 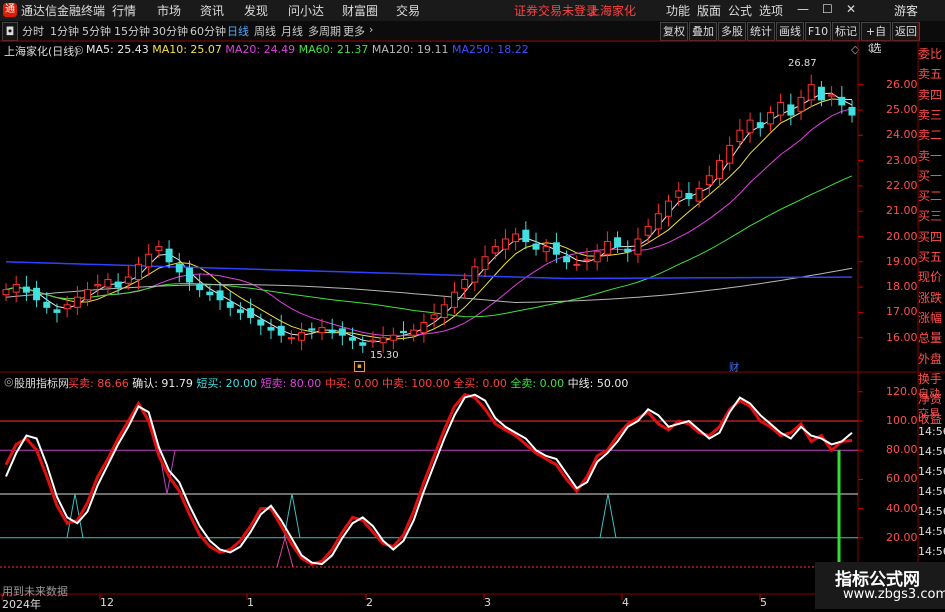 What do you see at coordinates (930, 114) in the screenshot?
I see `quote-field-label: 卖三` at bounding box center [930, 114].